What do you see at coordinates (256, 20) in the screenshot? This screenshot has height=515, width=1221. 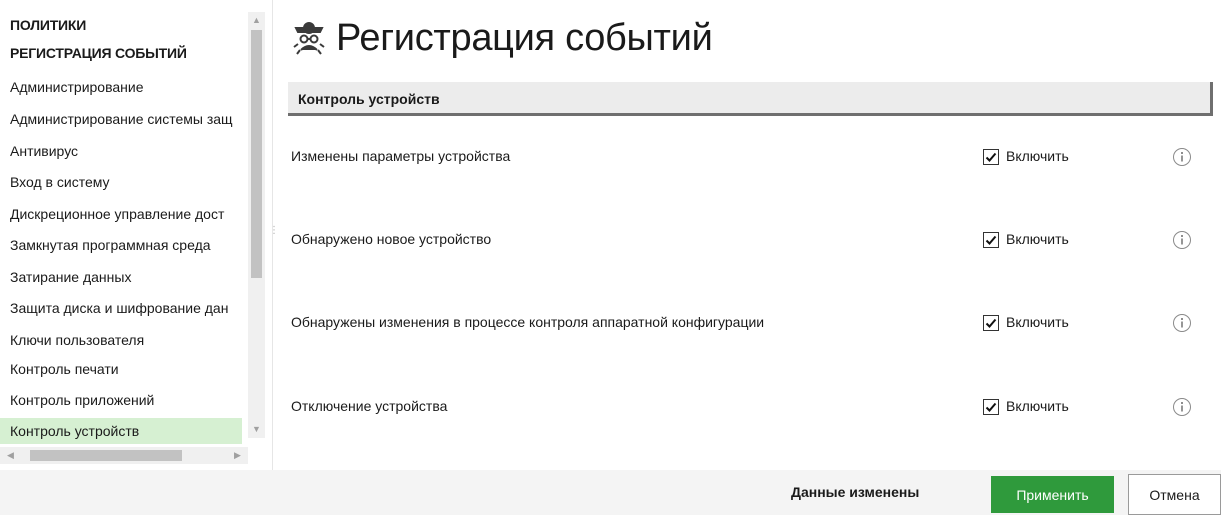 I see `scroll-up-arrow-icon: ▲` at bounding box center [256, 20].